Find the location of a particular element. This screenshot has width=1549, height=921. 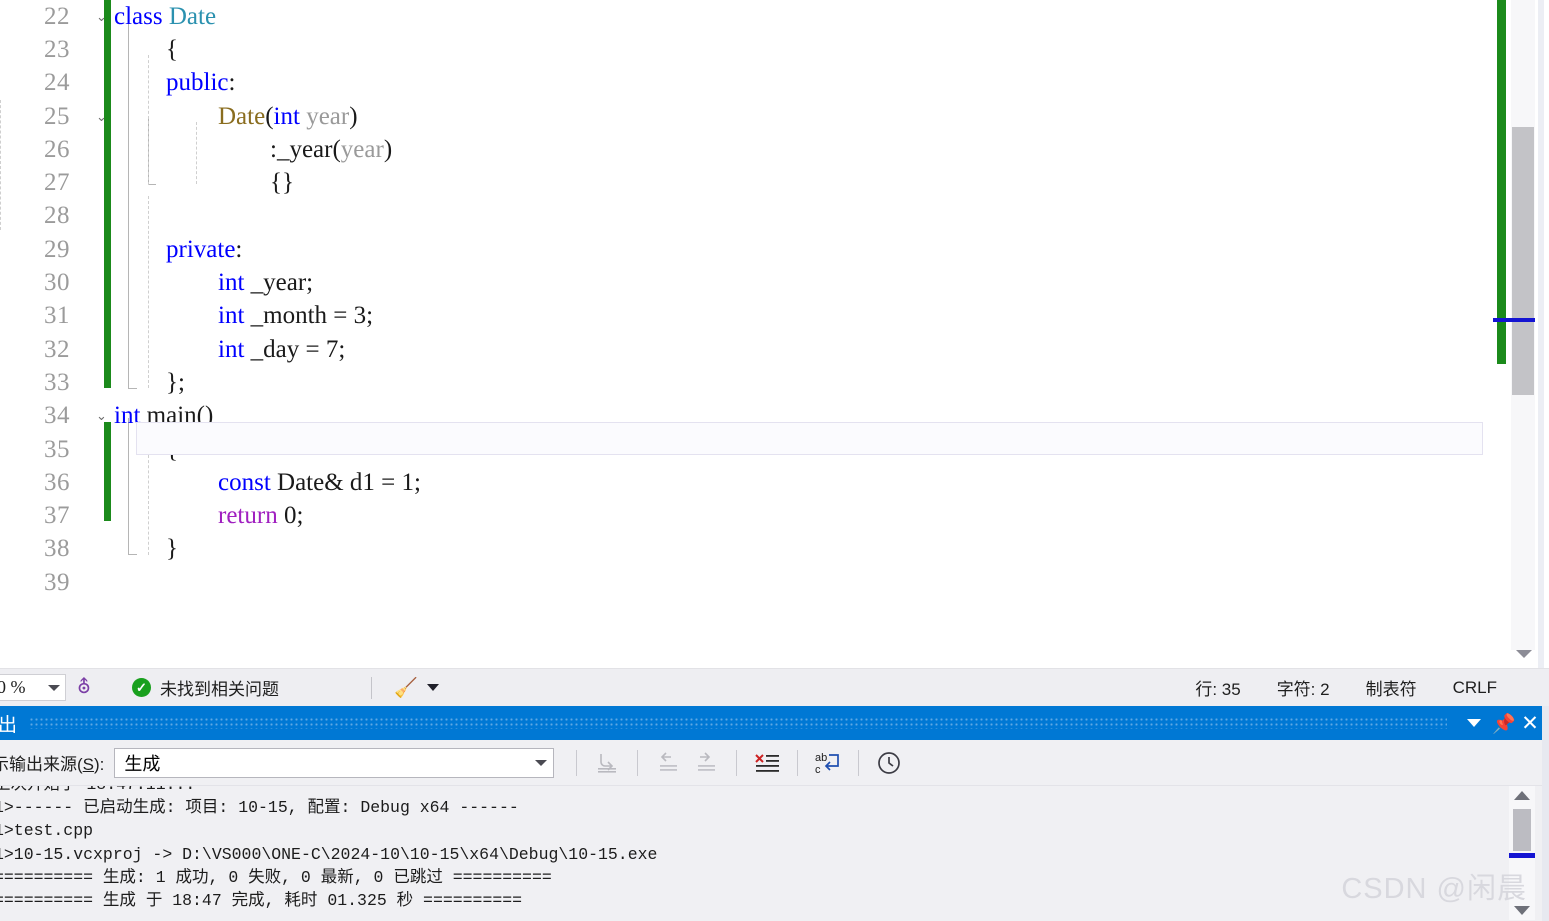

code-line: 33}; is located at coordinates (741, 382).